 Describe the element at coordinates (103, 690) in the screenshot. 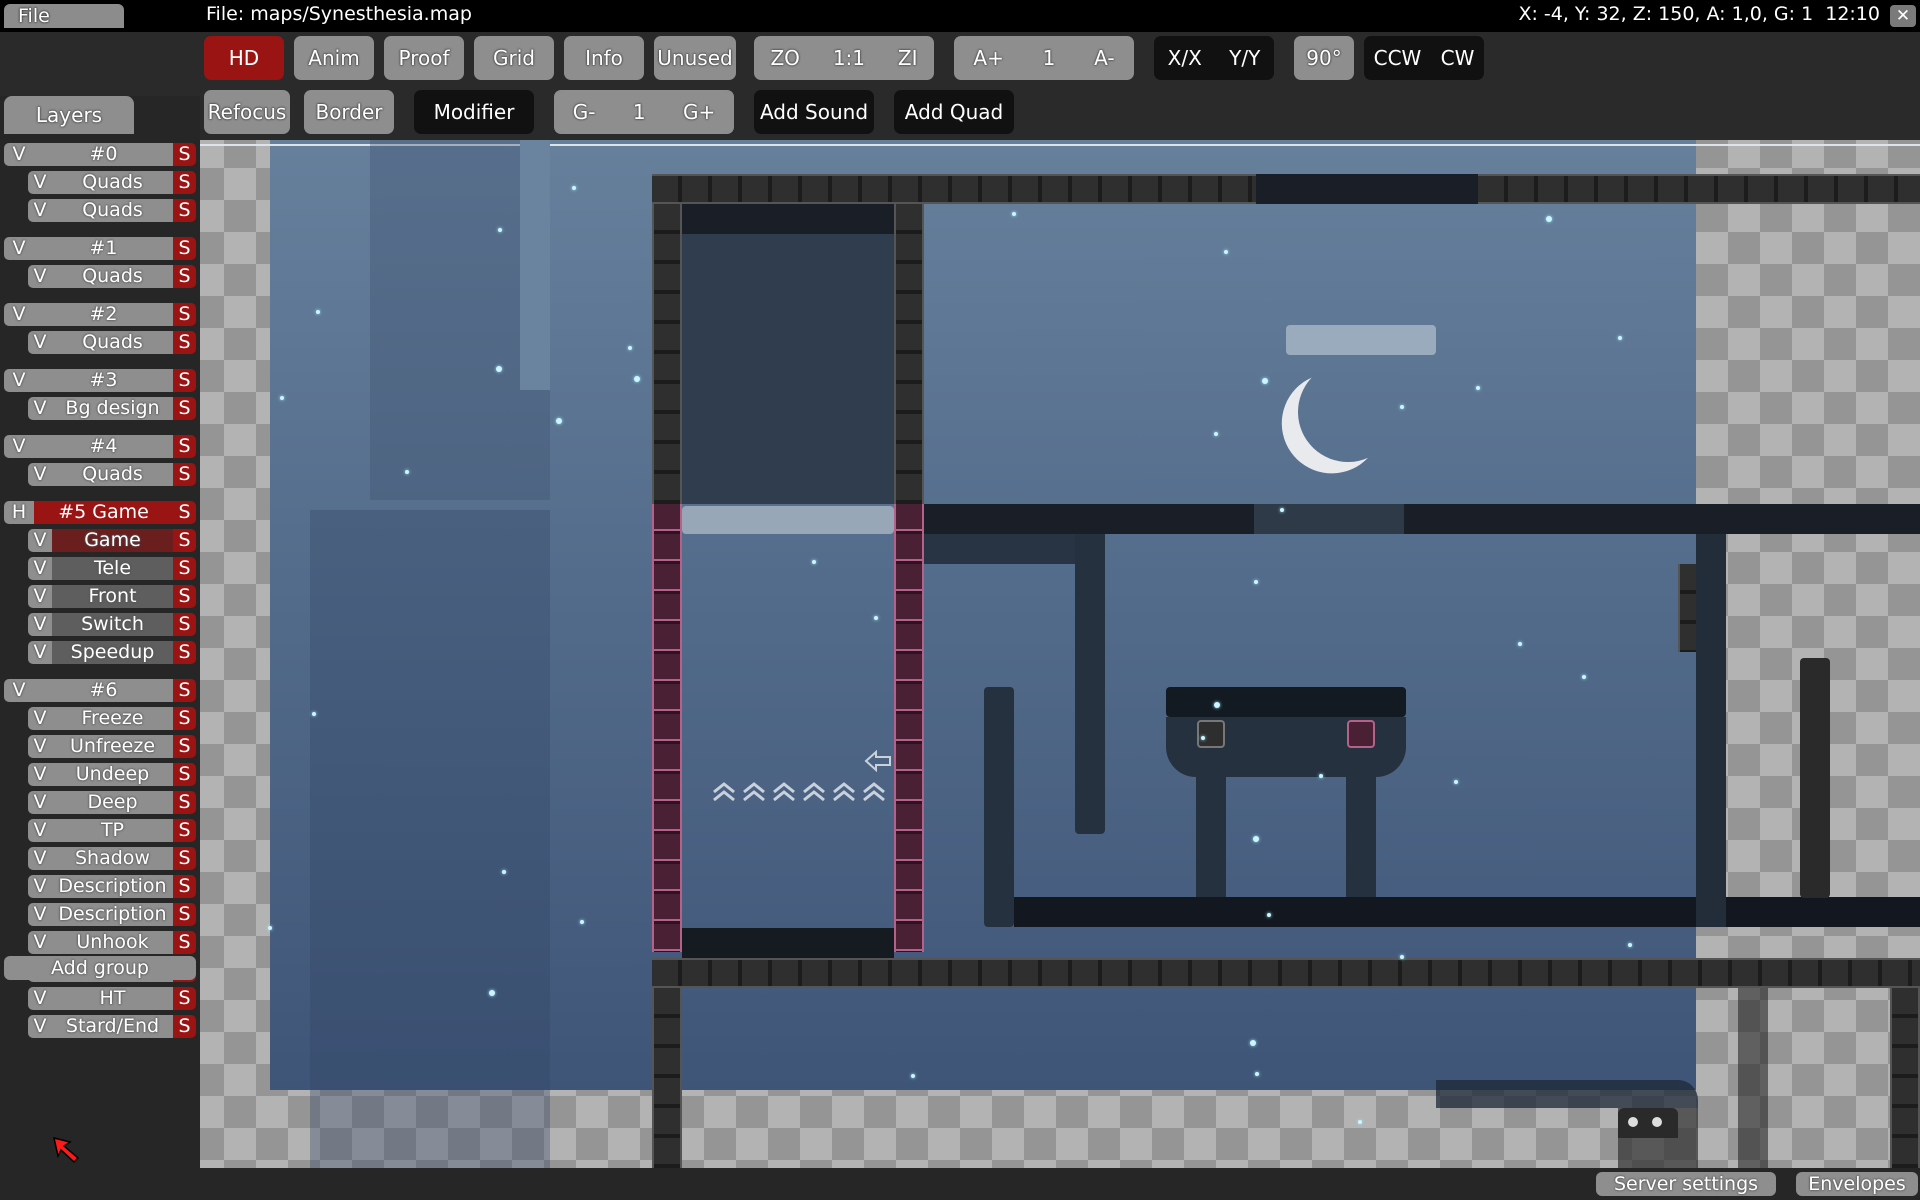

I see `group-name: #6` at that location.